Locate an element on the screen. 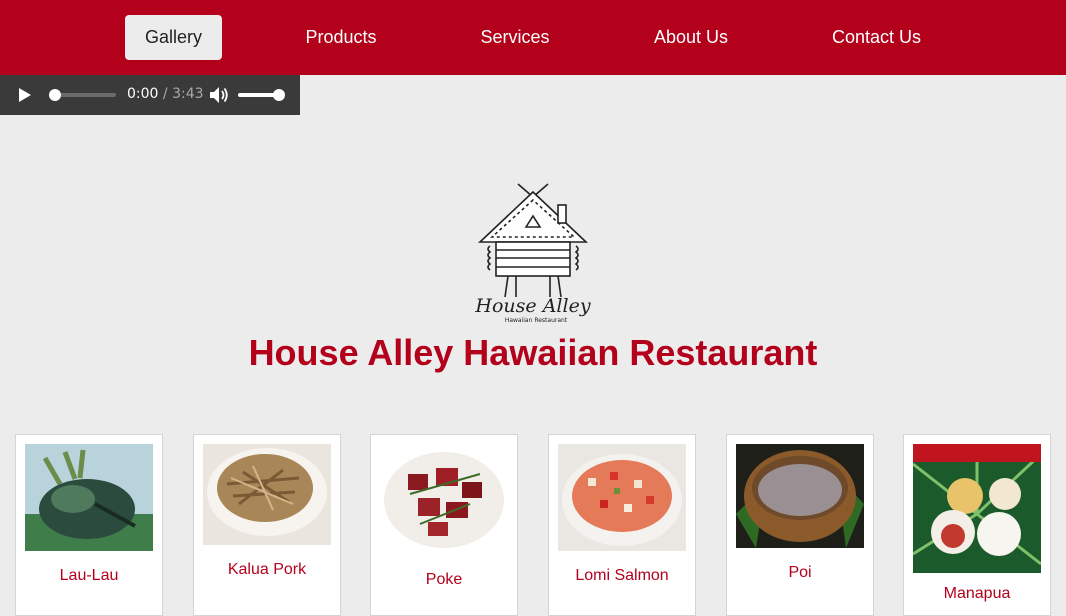 The height and width of the screenshot is (616, 1066). gallery-label: Lau-Lau is located at coordinates (89, 576).